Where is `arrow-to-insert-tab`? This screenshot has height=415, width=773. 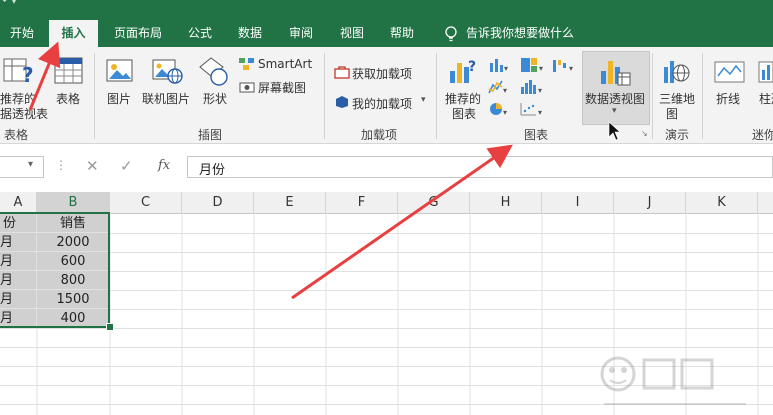
arrow-to-insert-tab is located at coordinates (44, 76).